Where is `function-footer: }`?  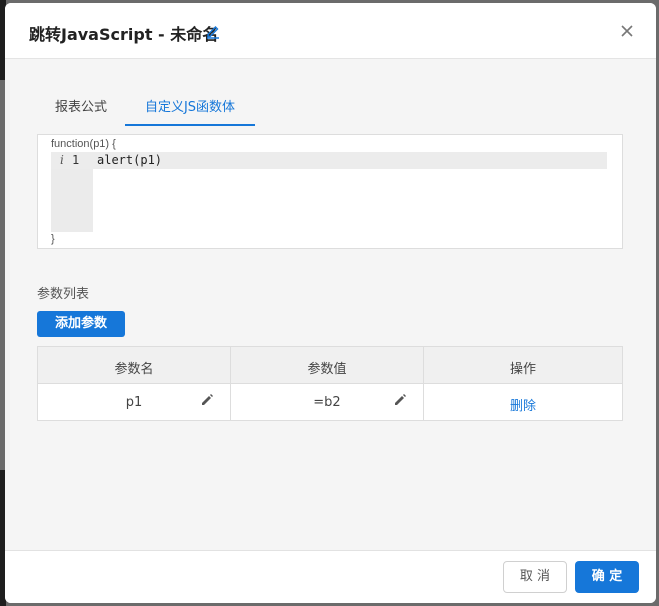 function-footer: } is located at coordinates (53, 239).